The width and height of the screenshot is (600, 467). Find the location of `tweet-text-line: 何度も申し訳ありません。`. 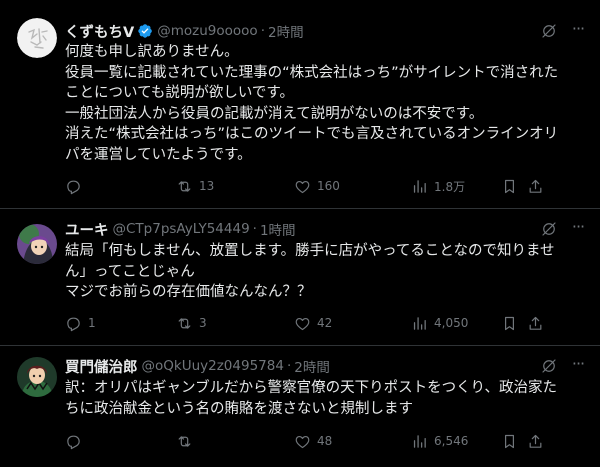

tweet-text-line: 何度も申し訳ありません。 is located at coordinates (152, 52).